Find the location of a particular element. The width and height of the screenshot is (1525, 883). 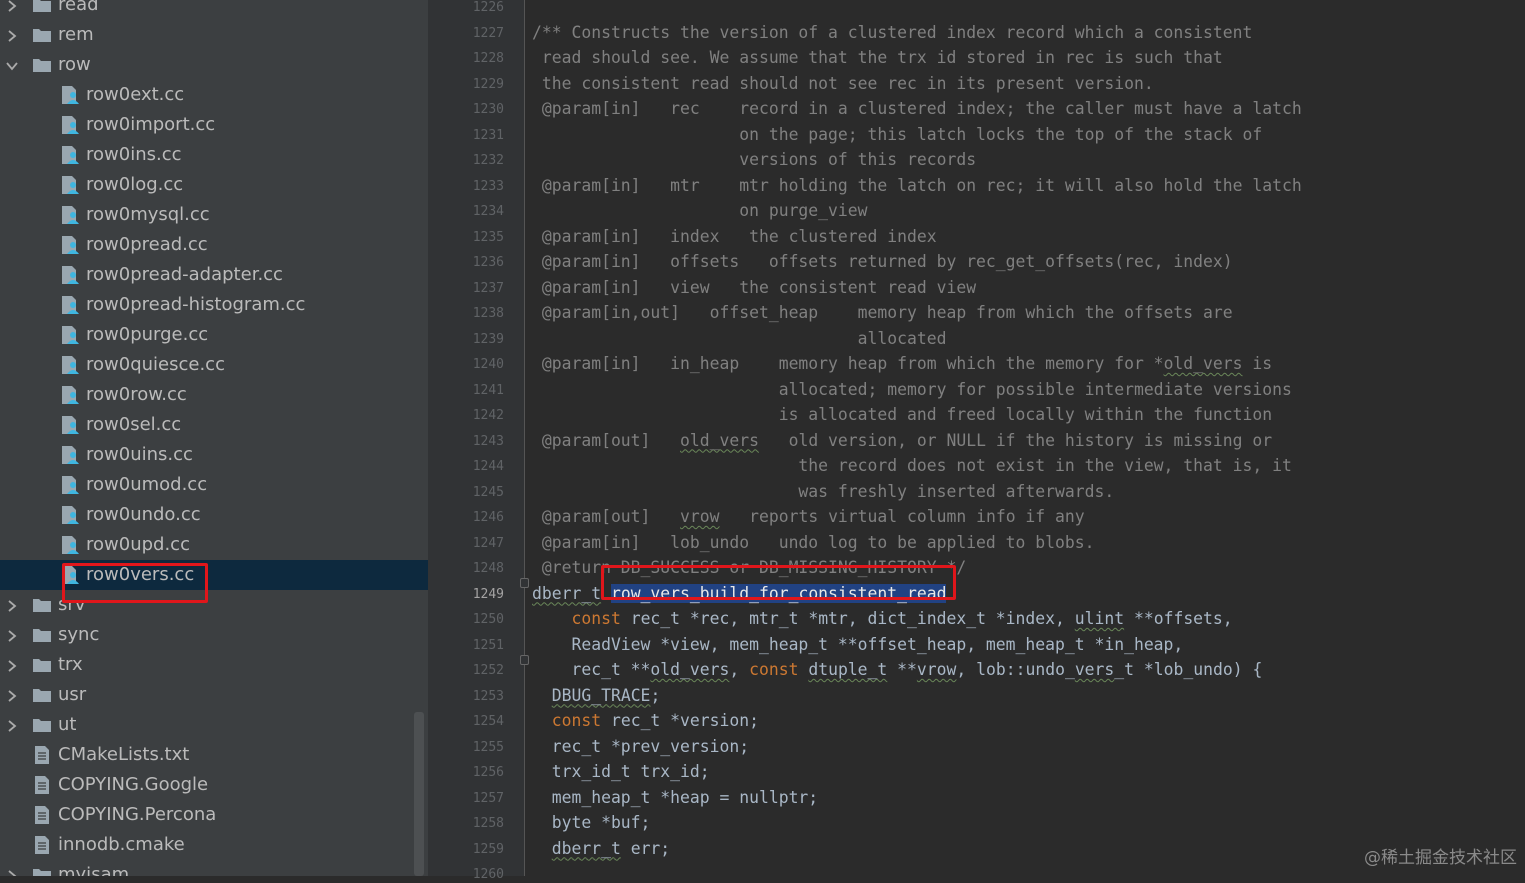

code-line: trx_id_t trx_id; is located at coordinates (621, 772).